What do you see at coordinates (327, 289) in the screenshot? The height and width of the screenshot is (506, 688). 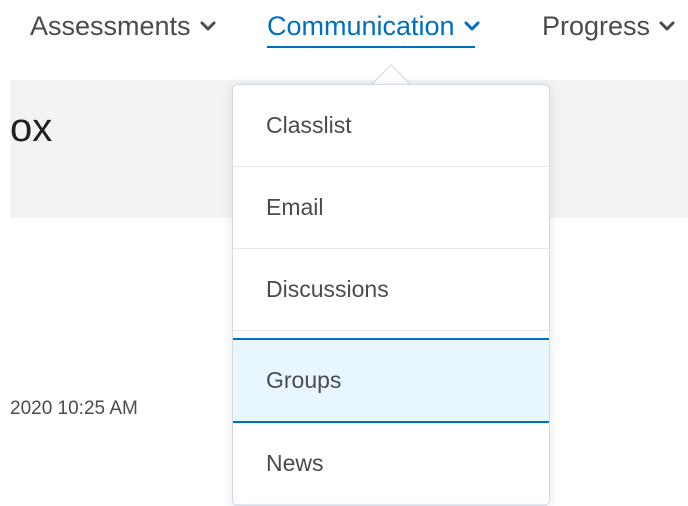 I see `menu-item-label: Discussions` at bounding box center [327, 289].